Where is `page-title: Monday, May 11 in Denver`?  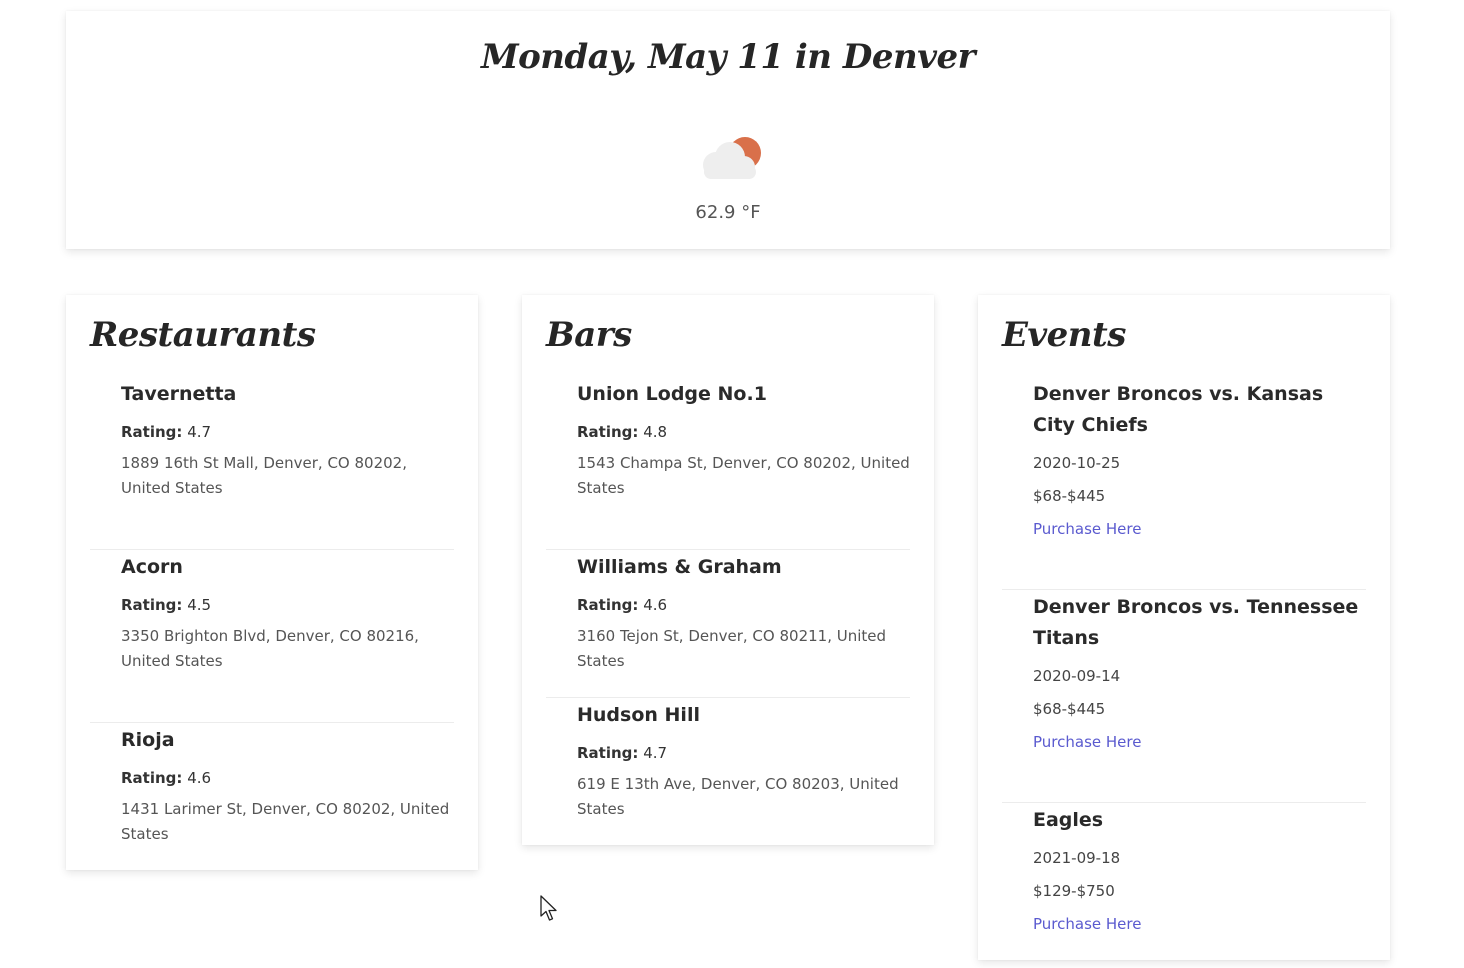 page-title: Monday, May 11 in Denver is located at coordinates (728, 57).